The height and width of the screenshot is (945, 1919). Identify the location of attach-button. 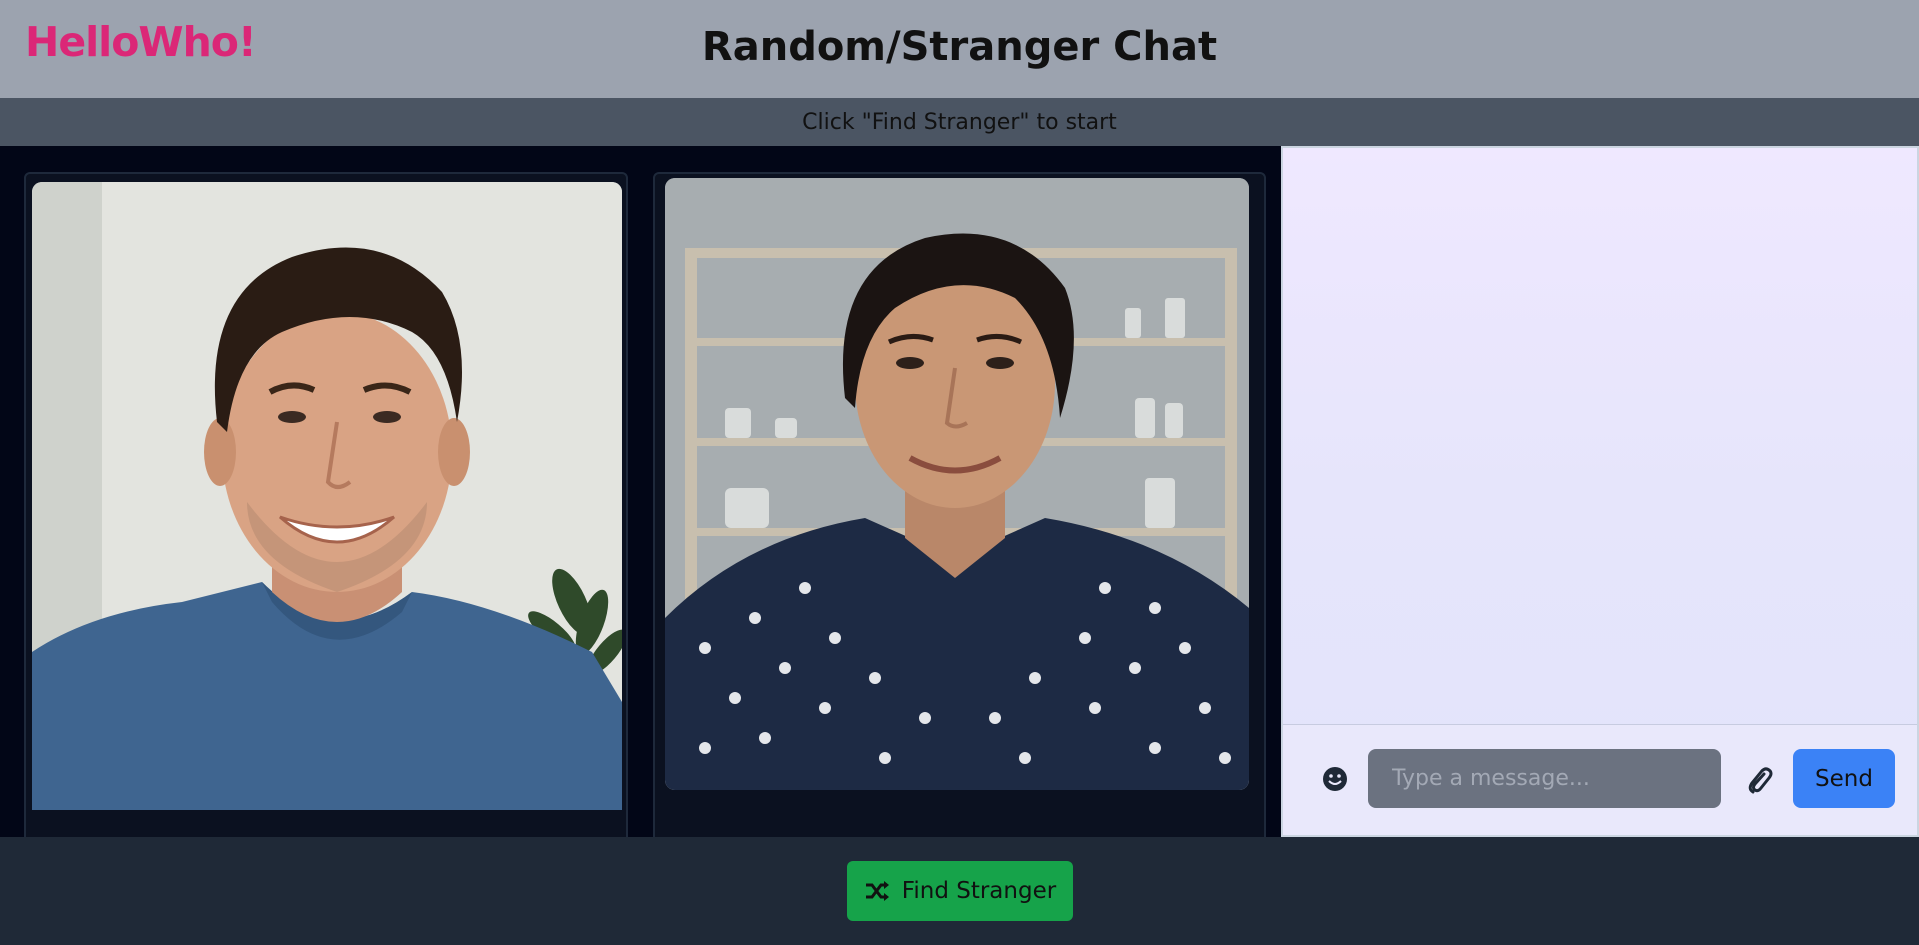
(1759, 780).